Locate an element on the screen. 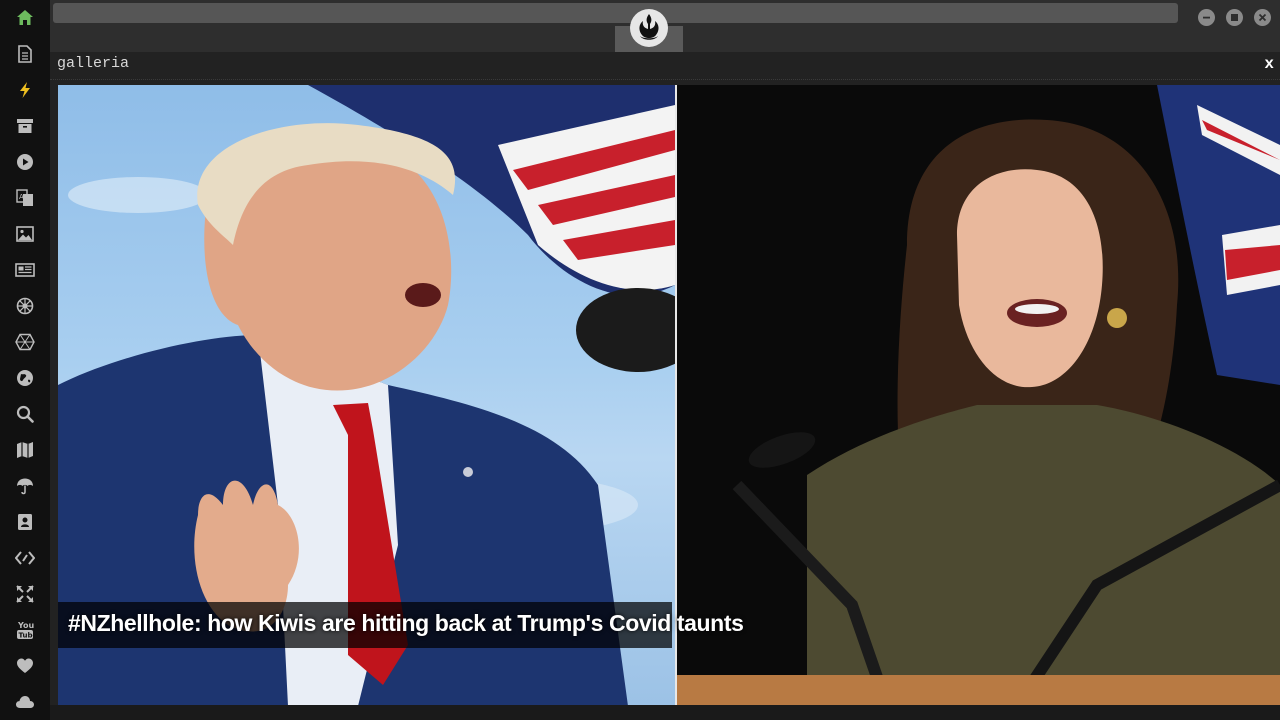  sidebar-item-expand is located at coordinates (25, 594).